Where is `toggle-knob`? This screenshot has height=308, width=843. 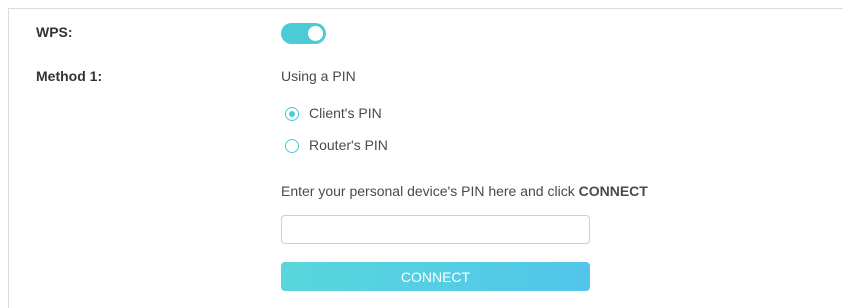 toggle-knob is located at coordinates (315, 33).